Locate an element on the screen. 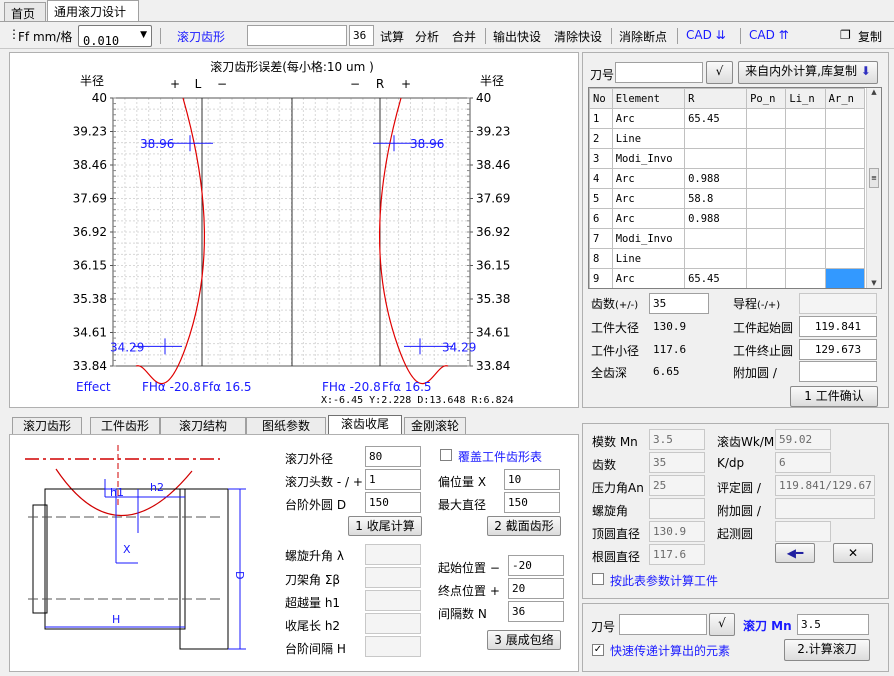 Image resolution: width=894 pixels, height=676 pixels. trial-button: 试算 is located at coordinates (392, 36).